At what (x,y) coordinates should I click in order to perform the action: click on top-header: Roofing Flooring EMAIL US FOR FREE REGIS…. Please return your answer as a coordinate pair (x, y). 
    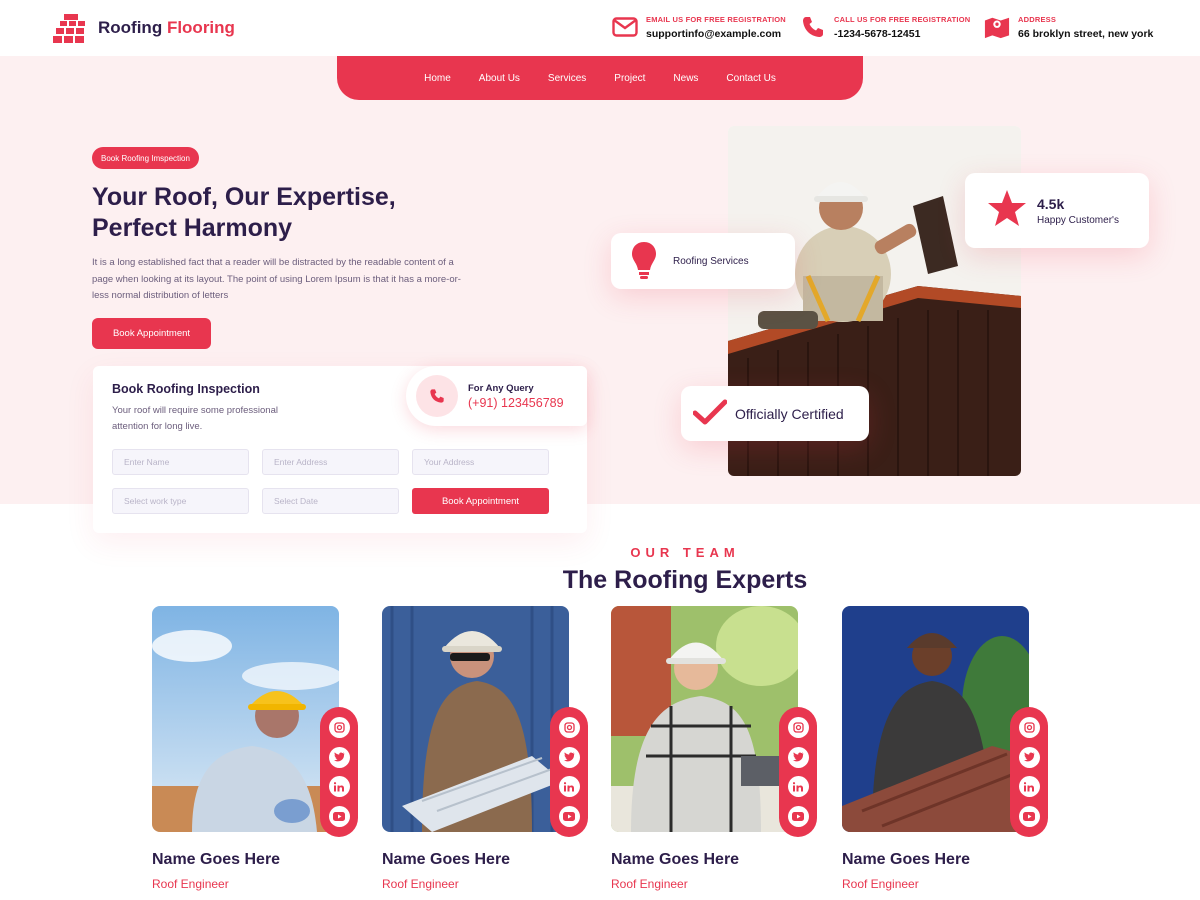
    Looking at the image, I should click on (600, 28).